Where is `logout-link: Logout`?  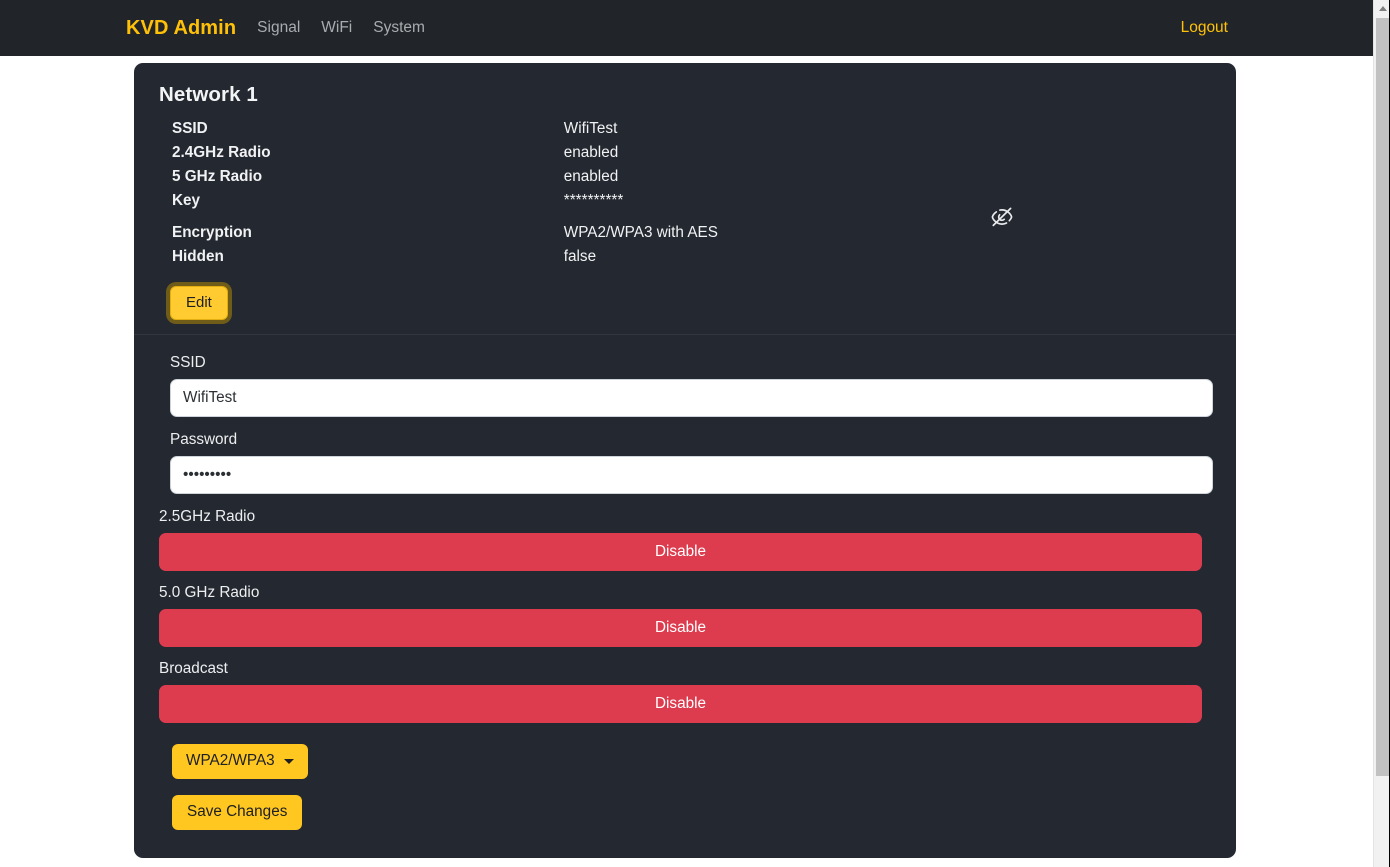
logout-link: Logout is located at coordinates (1204, 27).